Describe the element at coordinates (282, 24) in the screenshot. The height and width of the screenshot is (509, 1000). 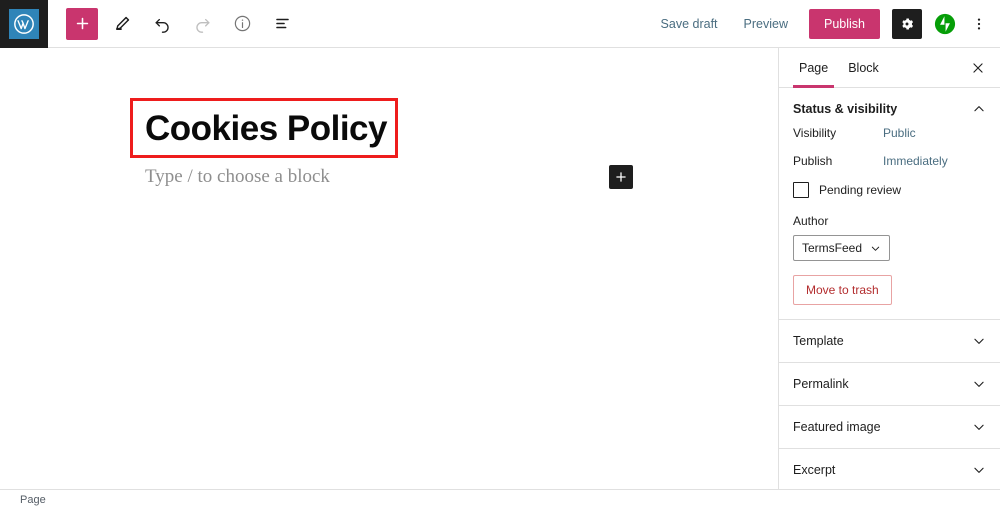
I see `list-view-button` at that location.